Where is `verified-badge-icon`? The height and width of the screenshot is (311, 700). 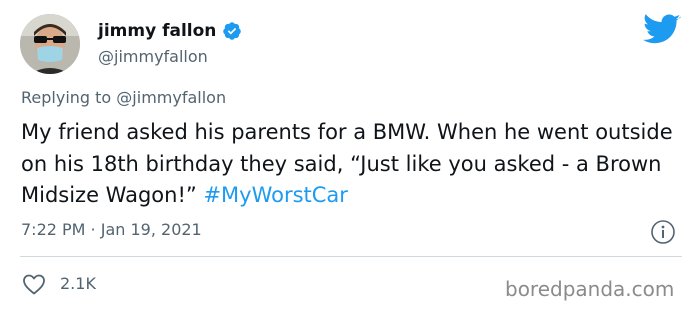
verified-badge-icon is located at coordinates (232, 31).